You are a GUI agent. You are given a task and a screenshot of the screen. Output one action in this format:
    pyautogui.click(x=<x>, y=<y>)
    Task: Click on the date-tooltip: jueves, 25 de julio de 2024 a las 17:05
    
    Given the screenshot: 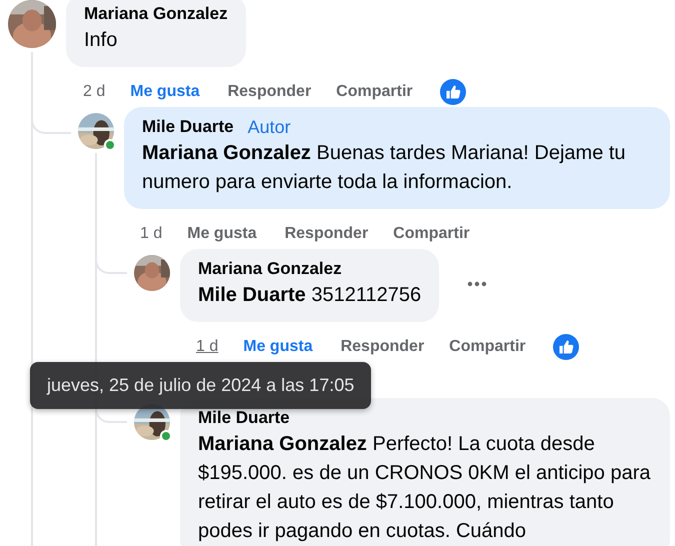 What is the action you would take?
    pyautogui.click(x=201, y=385)
    